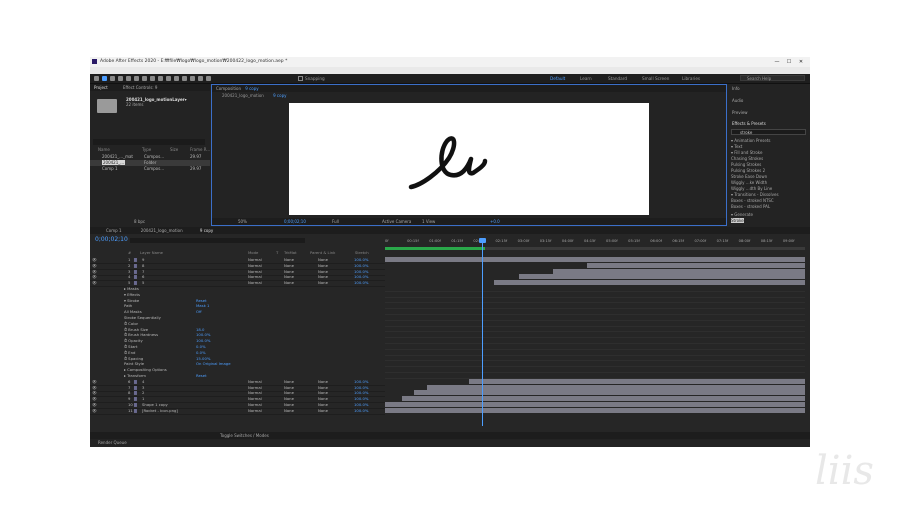  Describe the element at coordinates (742, 214) in the screenshot. I see `tree-item: ▾ Generate` at that location.